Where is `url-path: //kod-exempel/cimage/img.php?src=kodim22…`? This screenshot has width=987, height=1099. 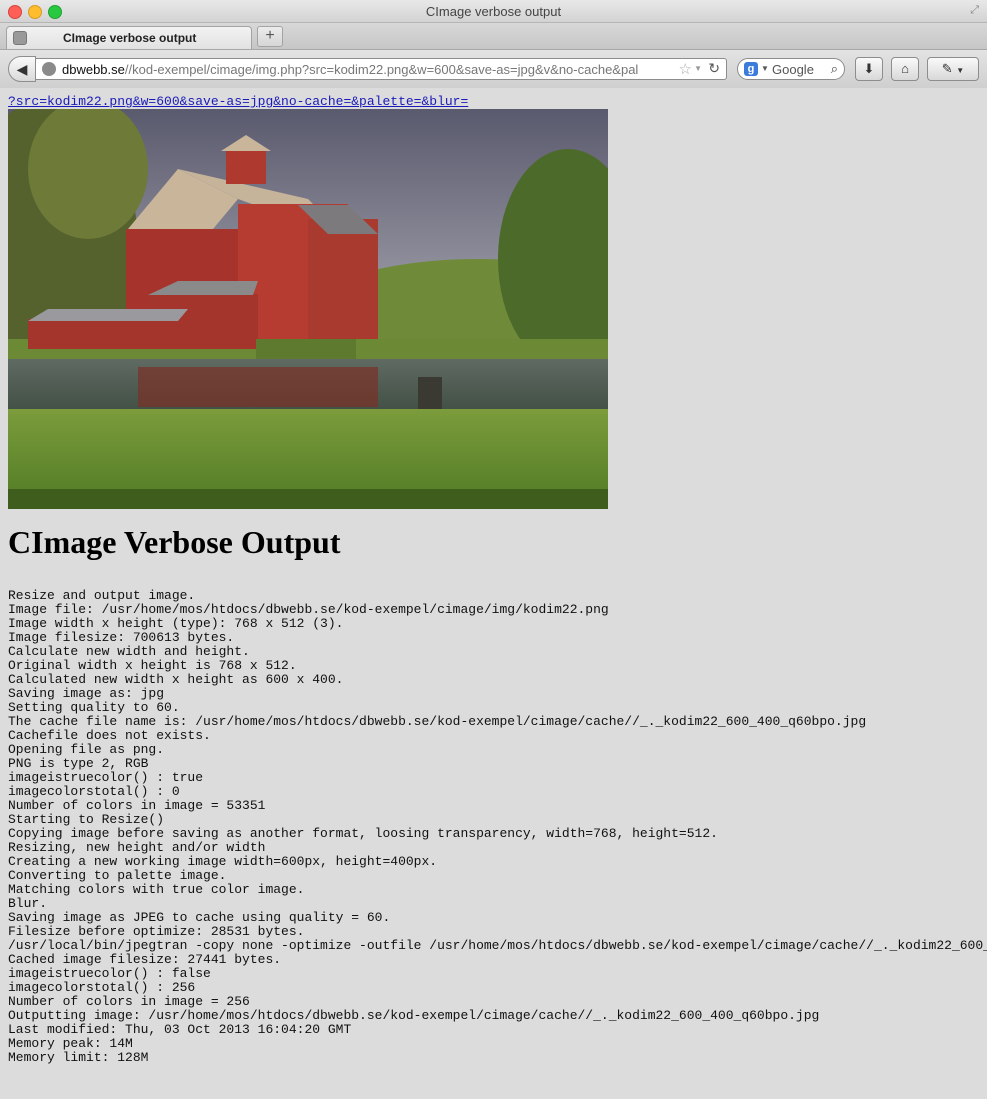
url-path: //kod-exempel/cimage/img.php?src=kodim22… is located at coordinates (381, 69).